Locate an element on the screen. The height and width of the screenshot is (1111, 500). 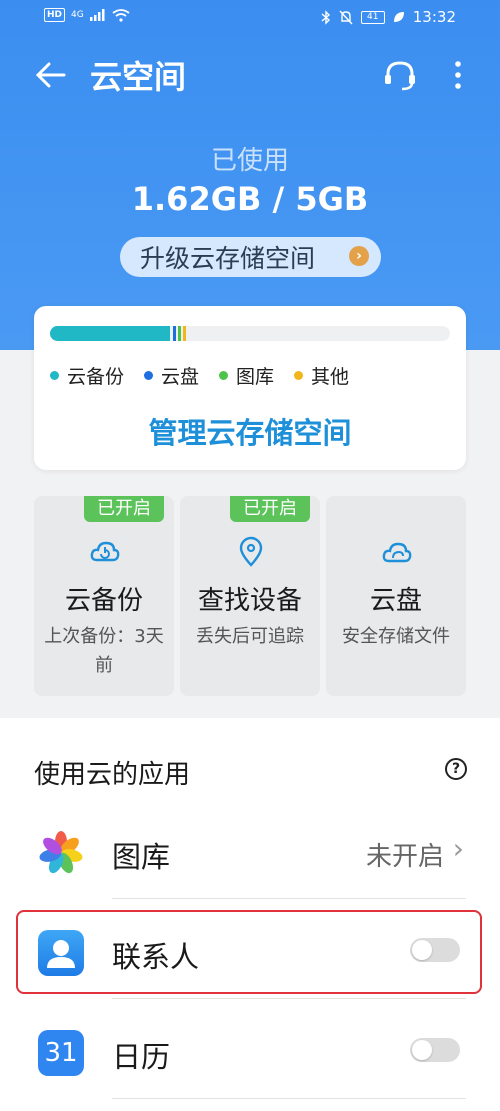
network-type: 4G is located at coordinates (77, 15).